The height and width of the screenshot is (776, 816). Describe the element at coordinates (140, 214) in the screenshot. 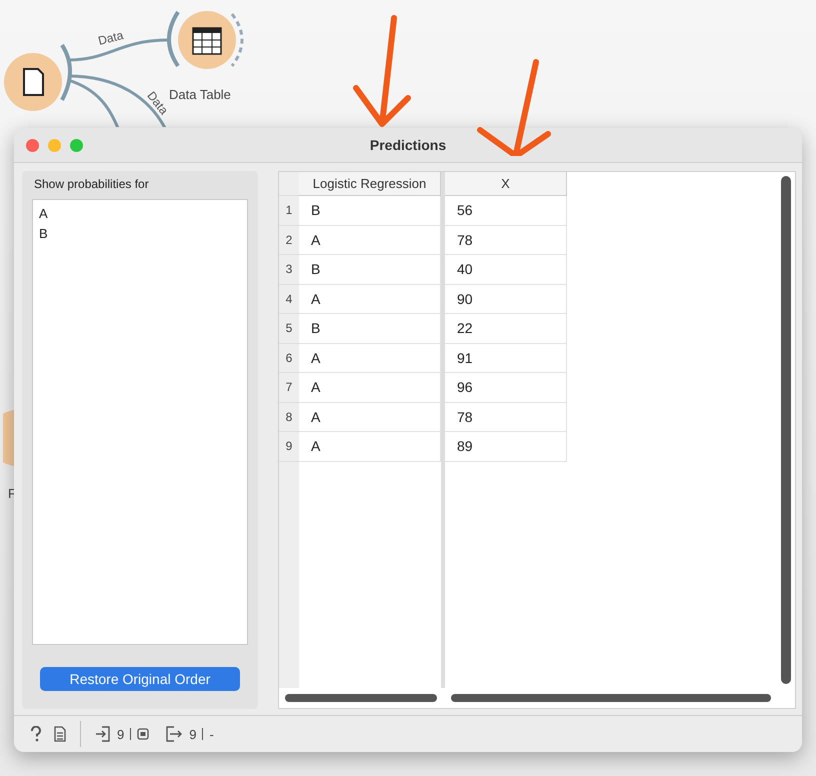

I see `list-item: A` at that location.